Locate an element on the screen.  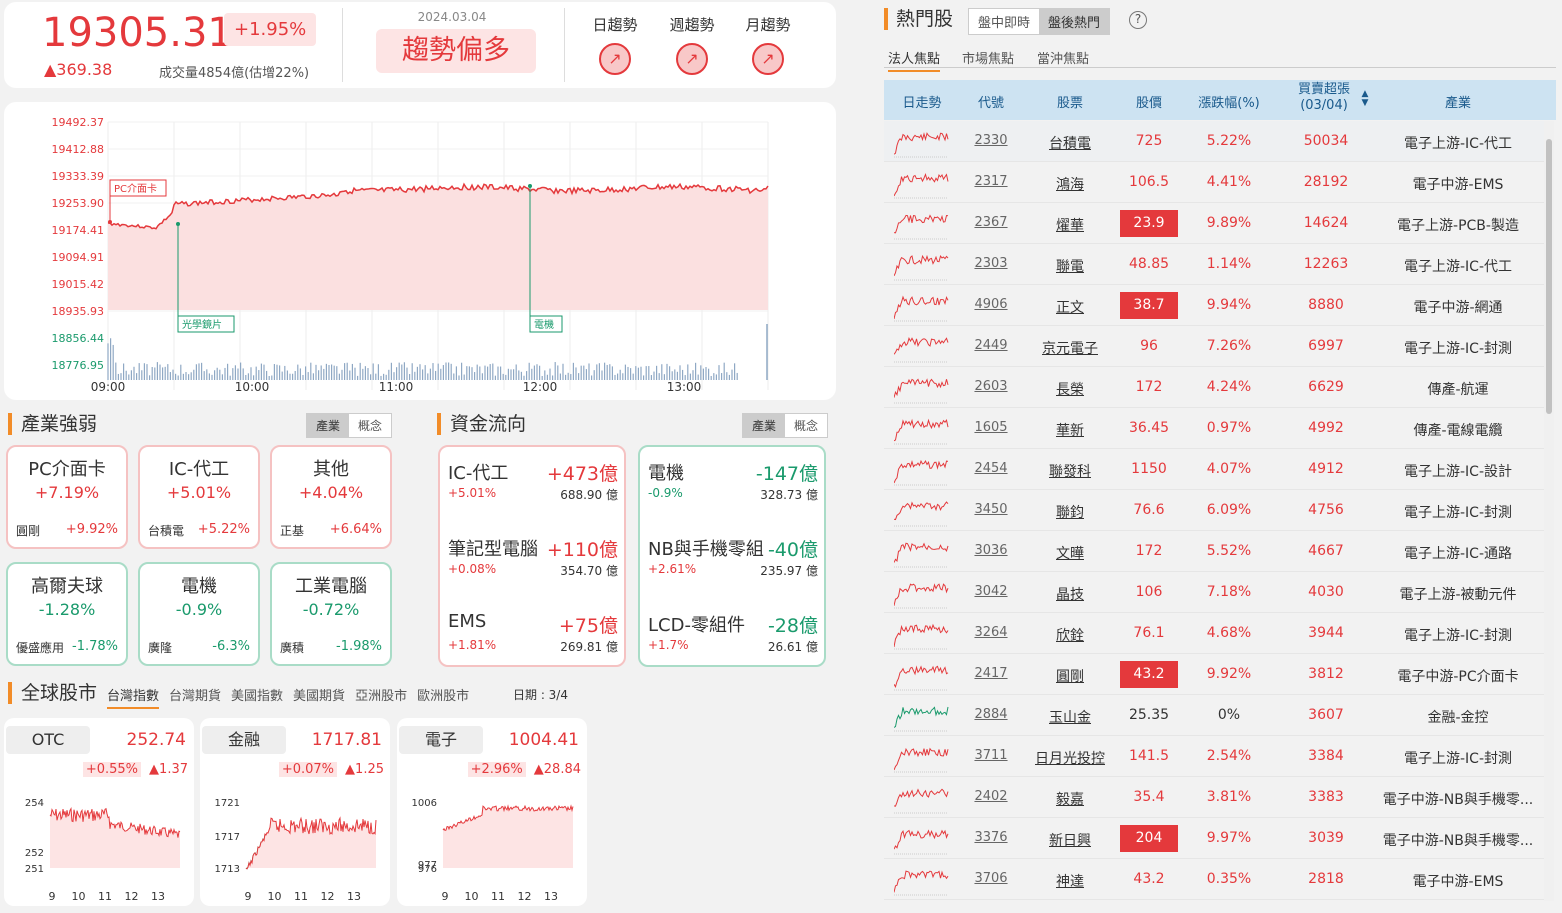
hot-stock-row: 2449 京元電子 96 7.26% 6997 電子上游-IC-封測 is located at coordinates (1214, 346).